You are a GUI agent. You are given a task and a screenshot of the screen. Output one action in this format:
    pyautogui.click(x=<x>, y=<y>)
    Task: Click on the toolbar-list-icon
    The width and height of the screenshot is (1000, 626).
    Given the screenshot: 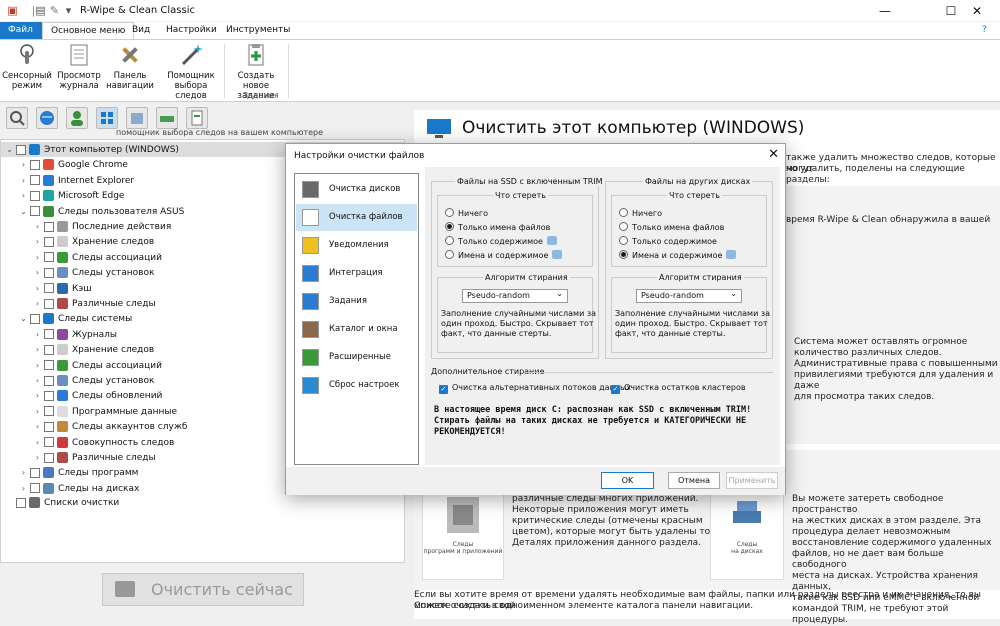 What is the action you would take?
    pyautogui.click(x=197, y=118)
    